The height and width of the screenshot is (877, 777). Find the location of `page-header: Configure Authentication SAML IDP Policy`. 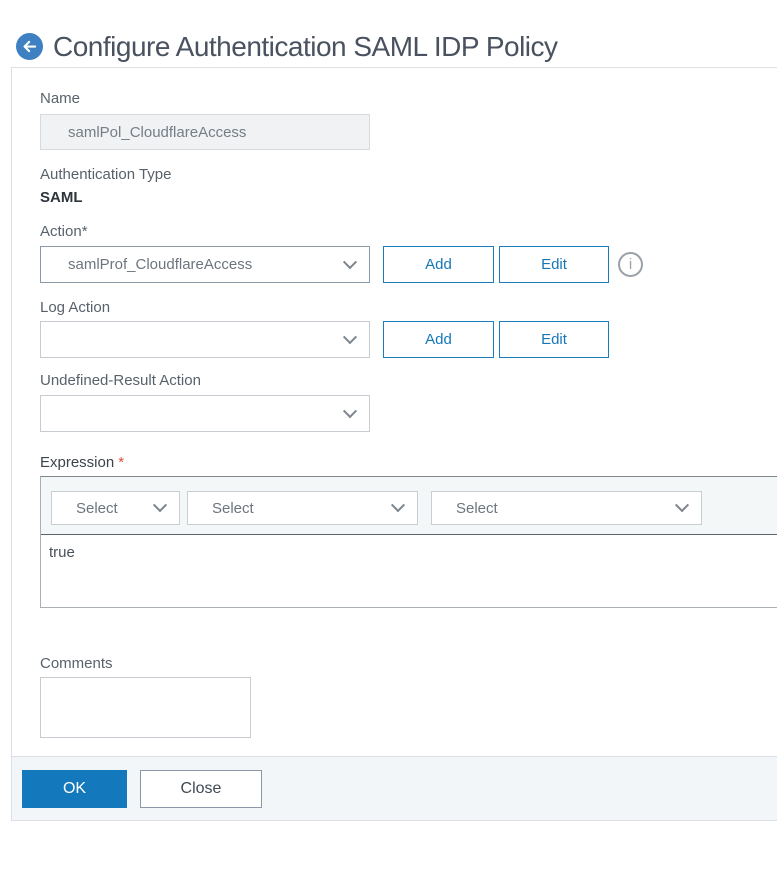

page-header: Configure Authentication SAML IDP Policy is located at coordinates (388, 33).